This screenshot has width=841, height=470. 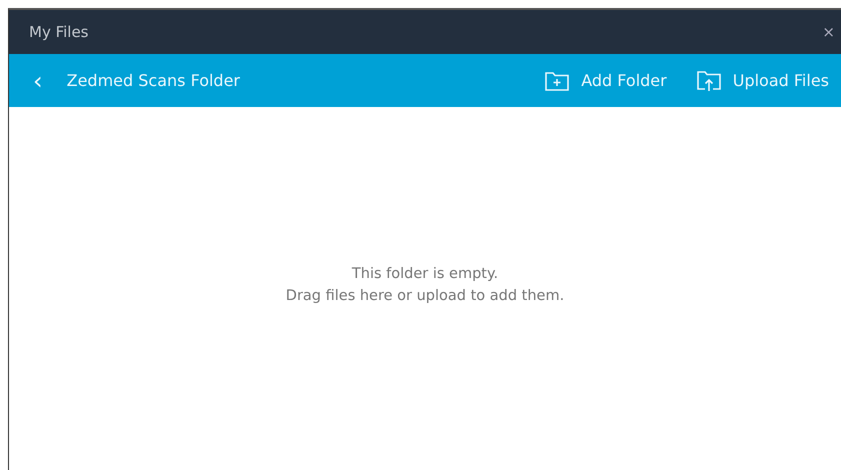 What do you see at coordinates (425, 274) in the screenshot?
I see `empty-message: This folder is empty.` at bounding box center [425, 274].